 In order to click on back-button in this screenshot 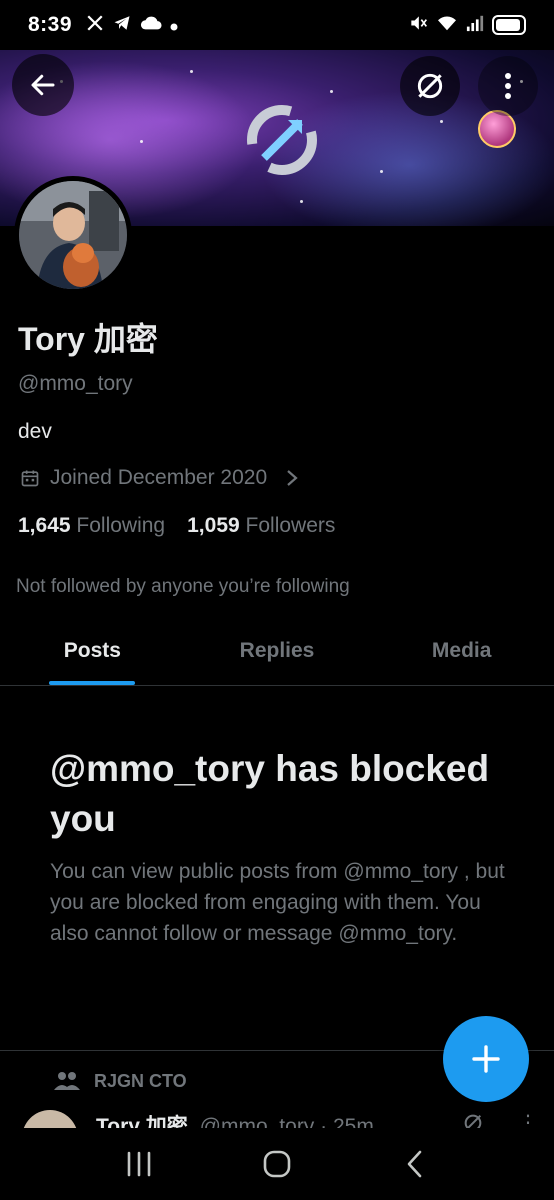, I will do `click(43, 85)`.